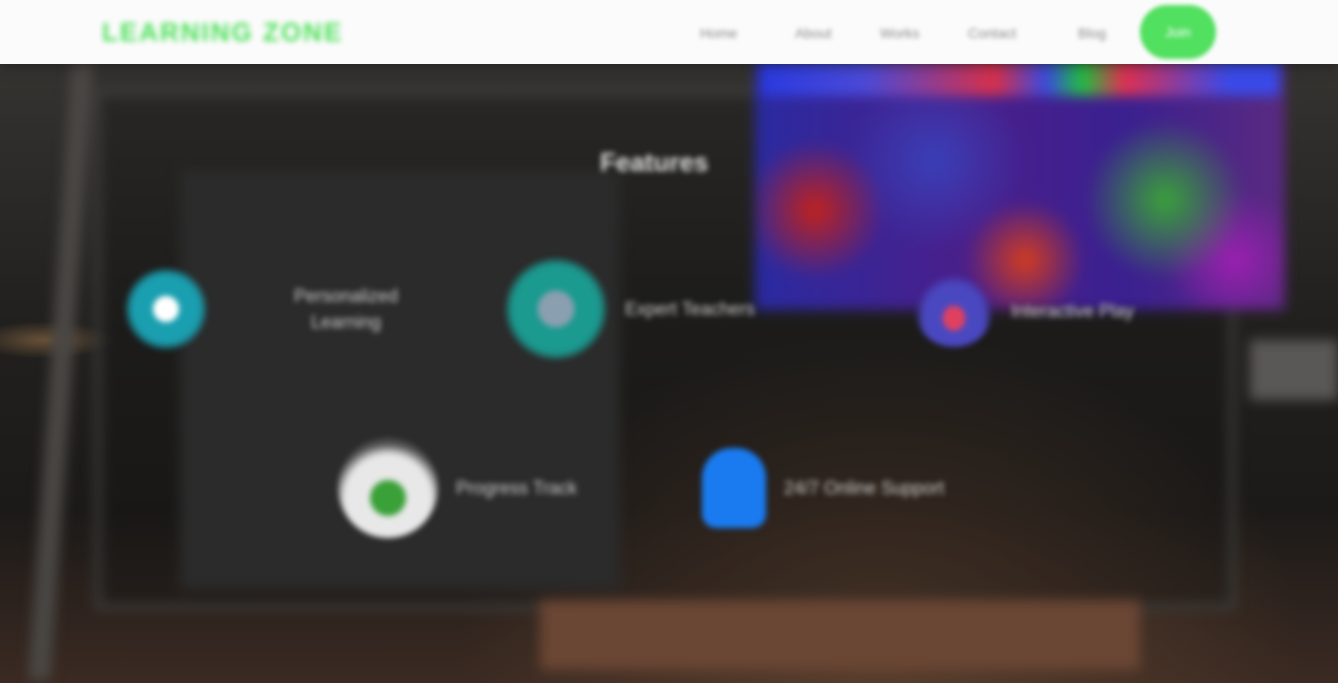  Describe the element at coordinates (166, 309) in the screenshot. I see `chat-bubble-icon` at that location.